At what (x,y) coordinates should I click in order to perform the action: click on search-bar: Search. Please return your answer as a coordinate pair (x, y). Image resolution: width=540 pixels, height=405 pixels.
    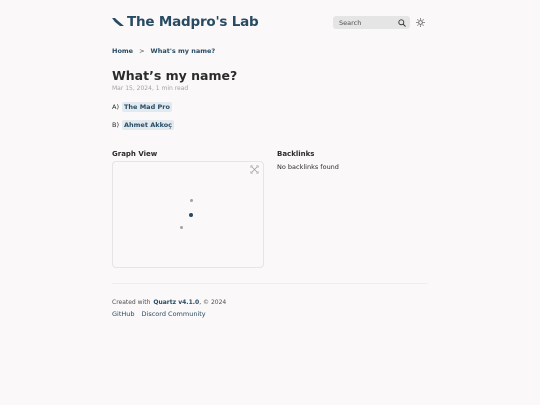
    Looking at the image, I should click on (371, 22).